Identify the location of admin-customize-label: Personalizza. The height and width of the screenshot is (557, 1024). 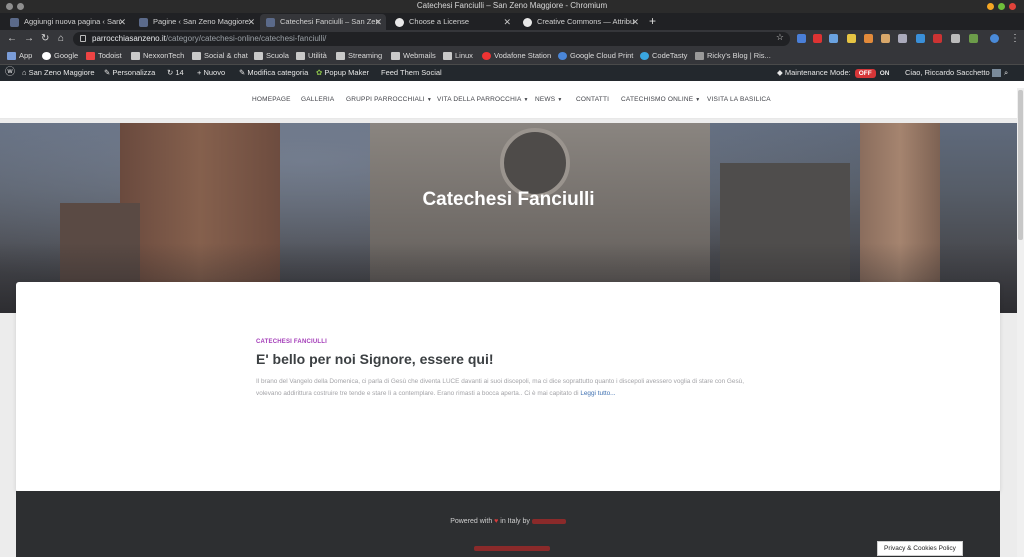
(134, 72).